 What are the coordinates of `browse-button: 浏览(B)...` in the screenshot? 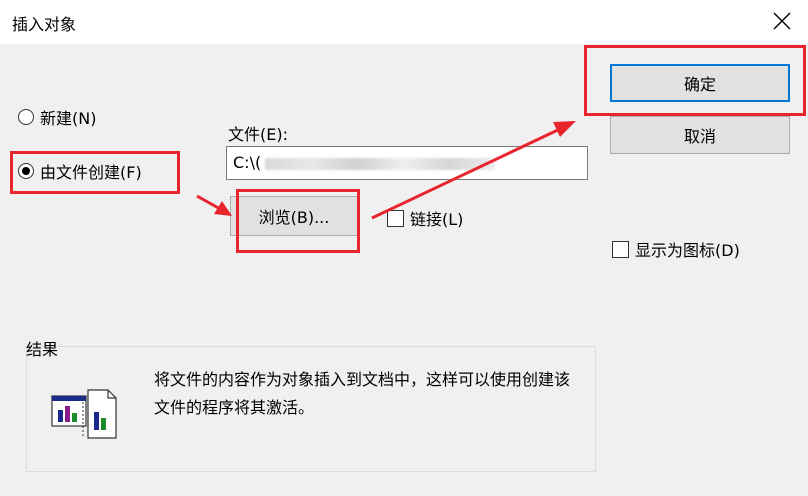 It's located at (294, 216).